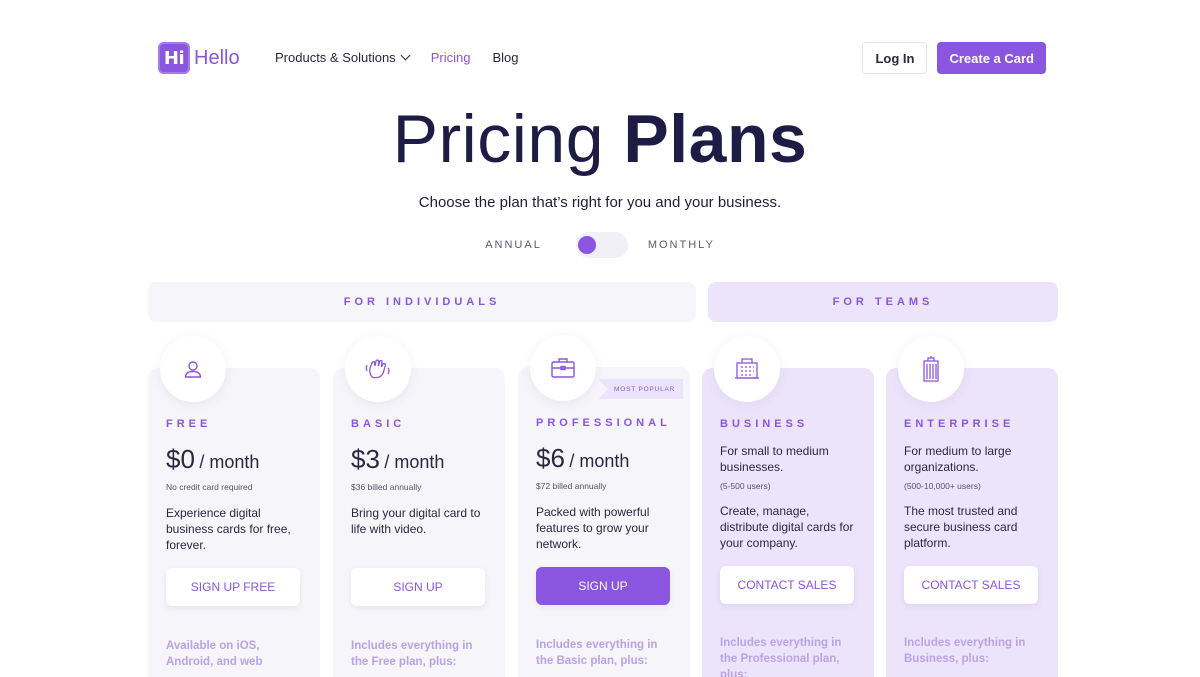  Describe the element at coordinates (764, 424) in the screenshot. I see `plan-name: BUSINESS` at that location.